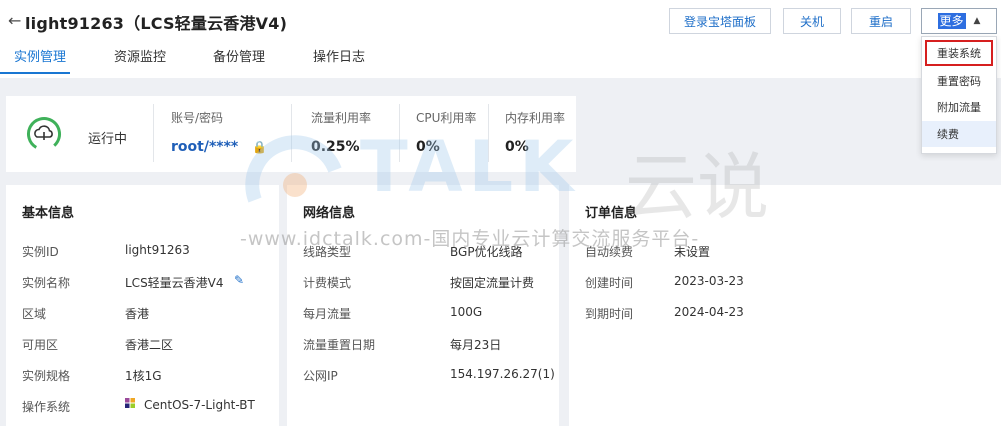  Describe the element at coordinates (40, 345) in the screenshot. I see `zone-label: 可用区` at that location.